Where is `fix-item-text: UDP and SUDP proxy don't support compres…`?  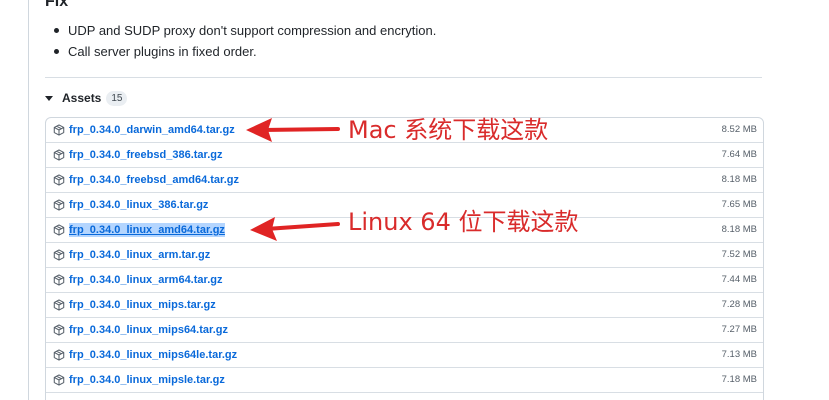
fix-item-text: UDP and SUDP proxy don't support compres… is located at coordinates (252, 30).